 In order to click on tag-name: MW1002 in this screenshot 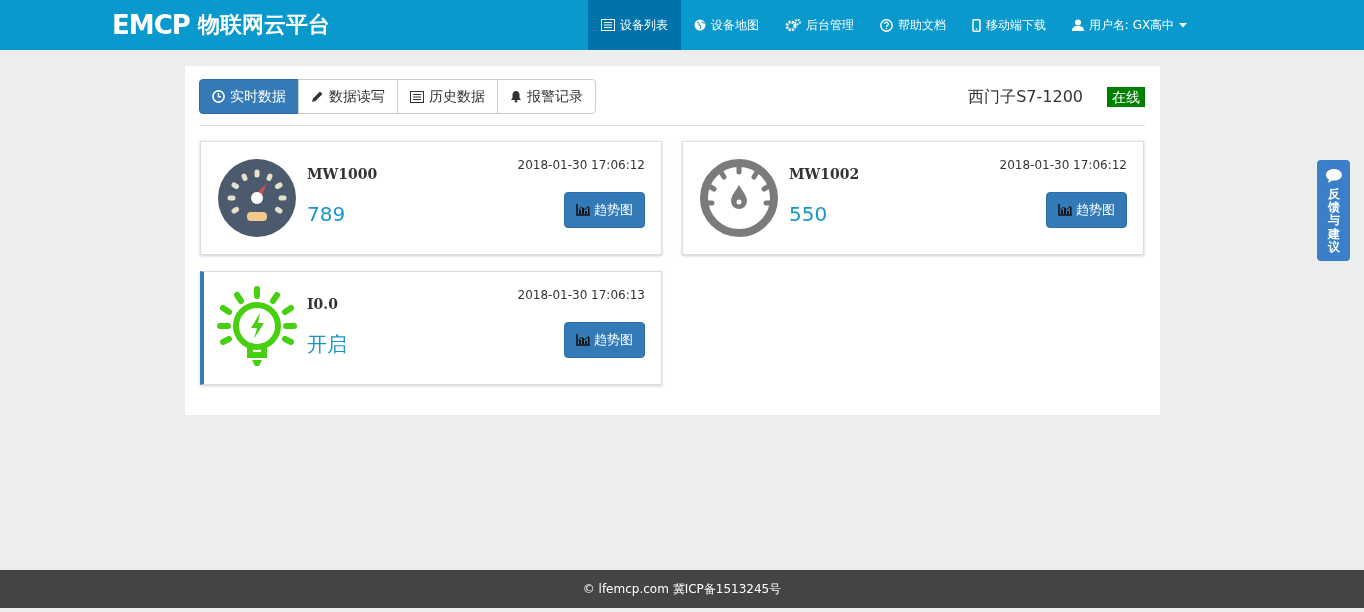, I will do `click(825, 174)`.